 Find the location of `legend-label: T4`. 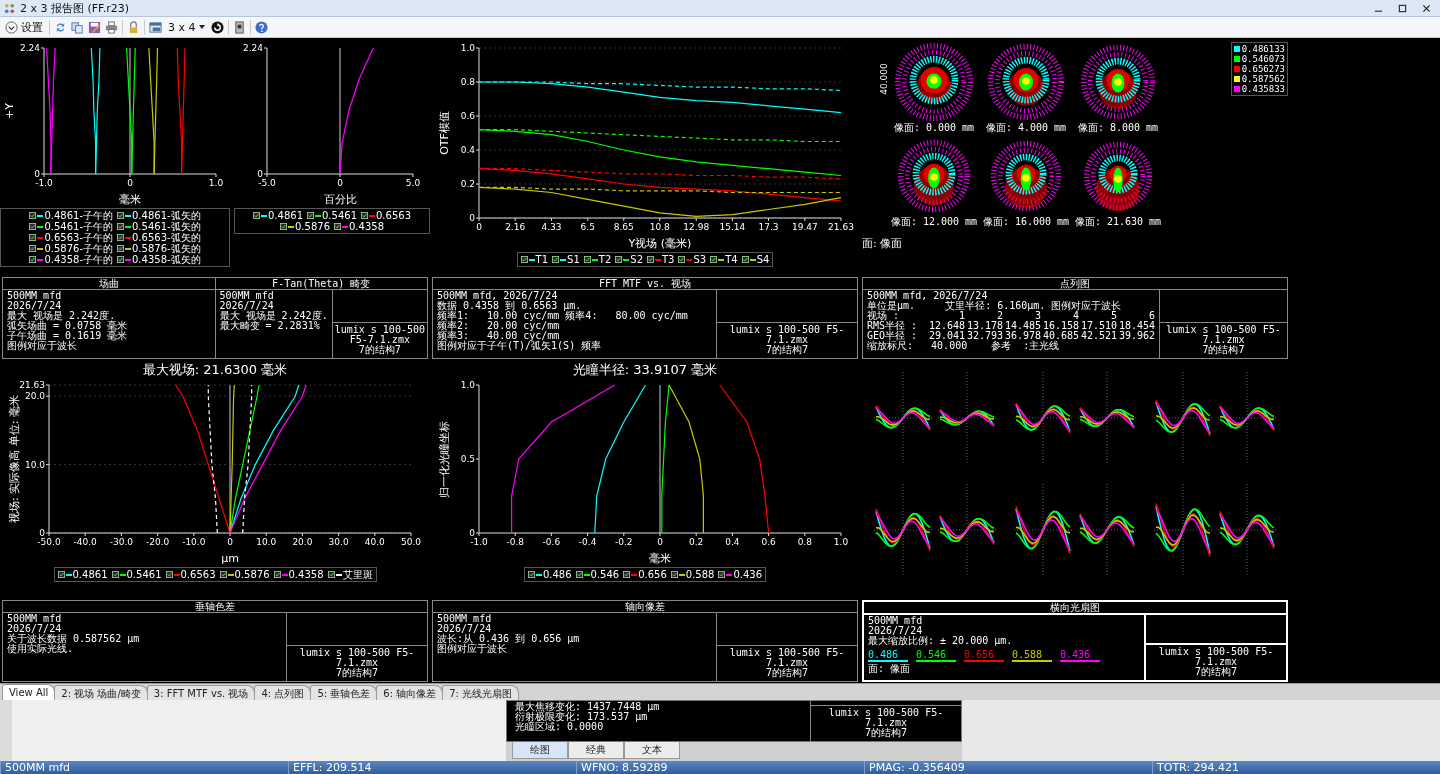

legend-label: T4 is located at coordinates (731, 259).